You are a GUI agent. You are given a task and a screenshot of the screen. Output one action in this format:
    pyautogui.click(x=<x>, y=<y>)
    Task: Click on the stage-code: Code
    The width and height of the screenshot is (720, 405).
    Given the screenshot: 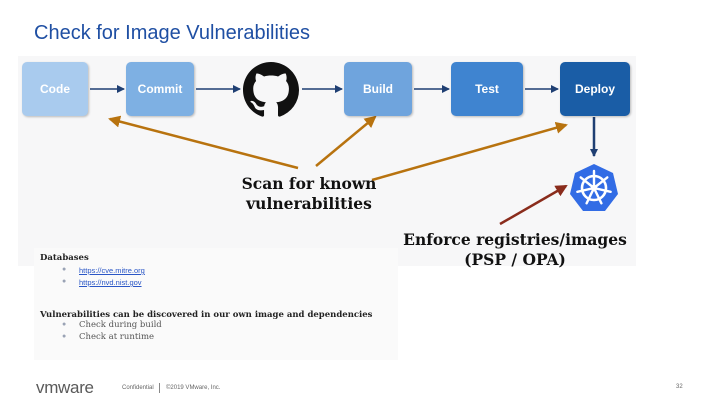 What is the action you would take?
    pyautogui.click(x=55, y=89)
    